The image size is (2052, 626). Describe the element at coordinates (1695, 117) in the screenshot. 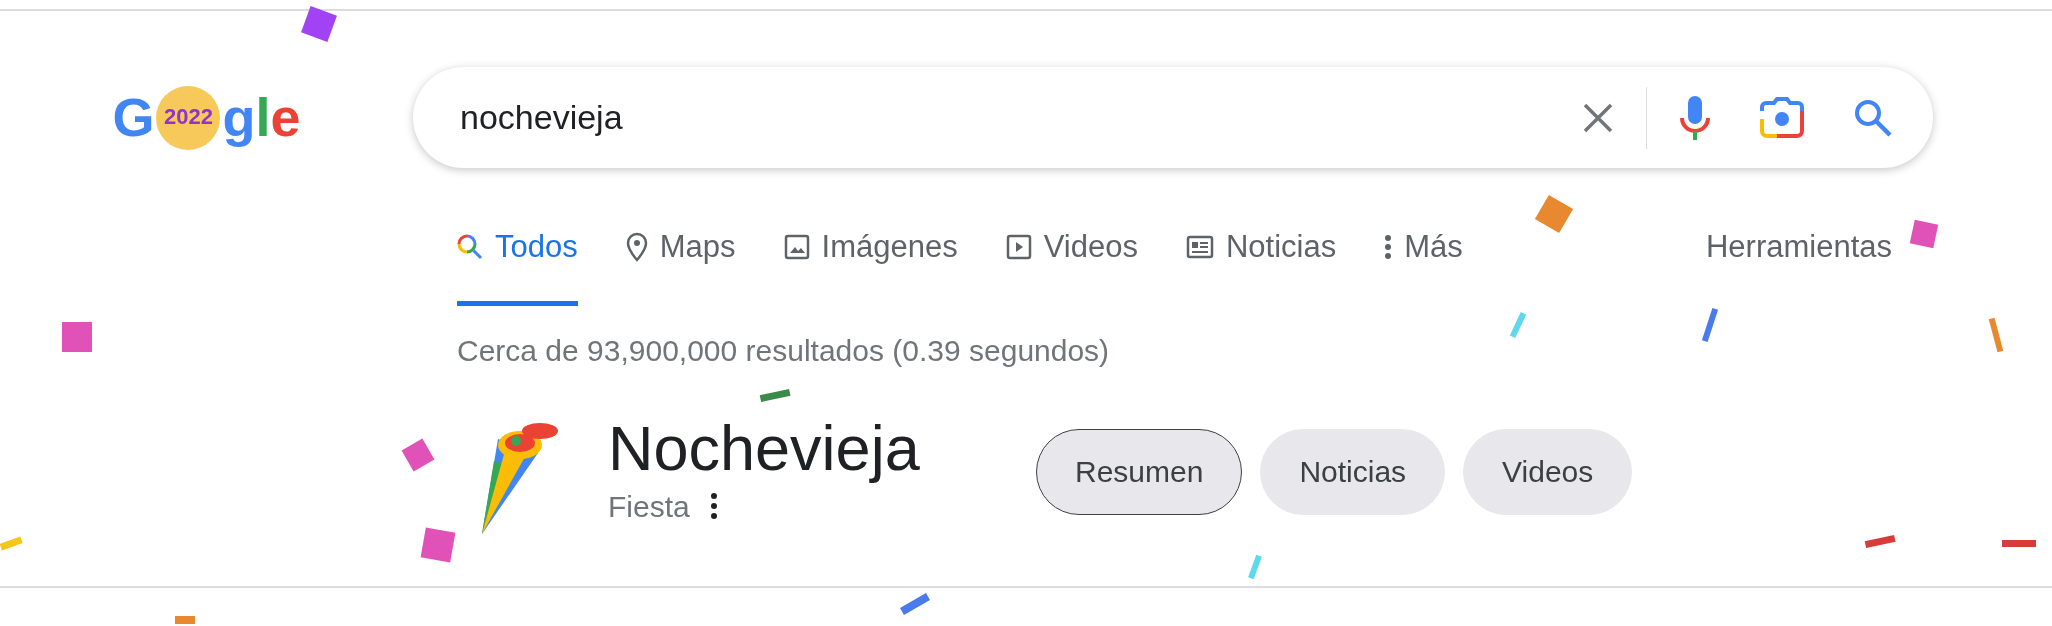

I see `microphone-icon` at that location.